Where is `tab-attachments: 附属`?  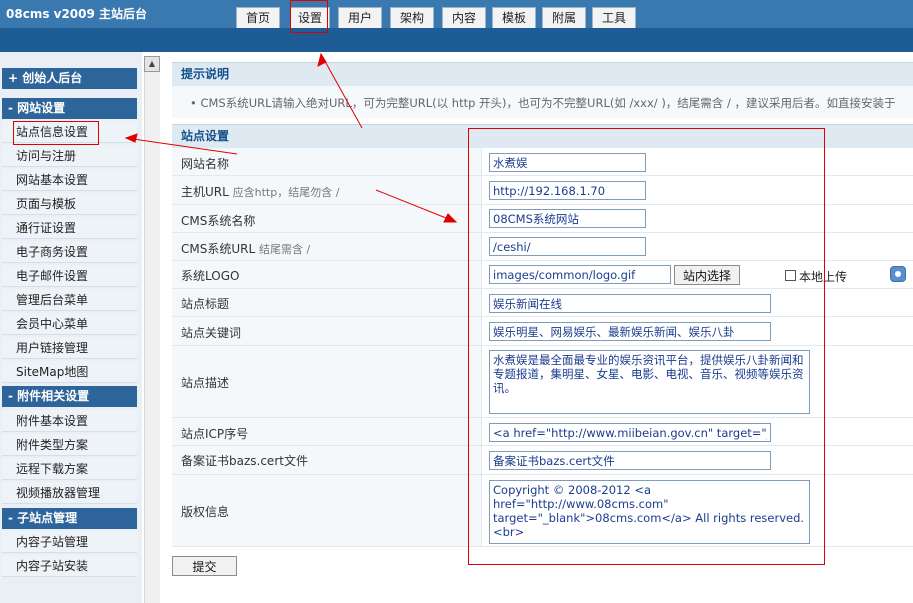
tab-attachments: 附属 is located at coordinates (564, 17).